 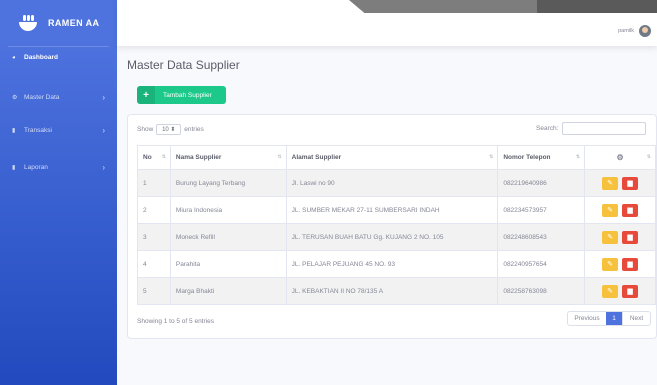 I want to click on entries-length-control: Show 10 ⬍ entries, so click(x=170, y=129).